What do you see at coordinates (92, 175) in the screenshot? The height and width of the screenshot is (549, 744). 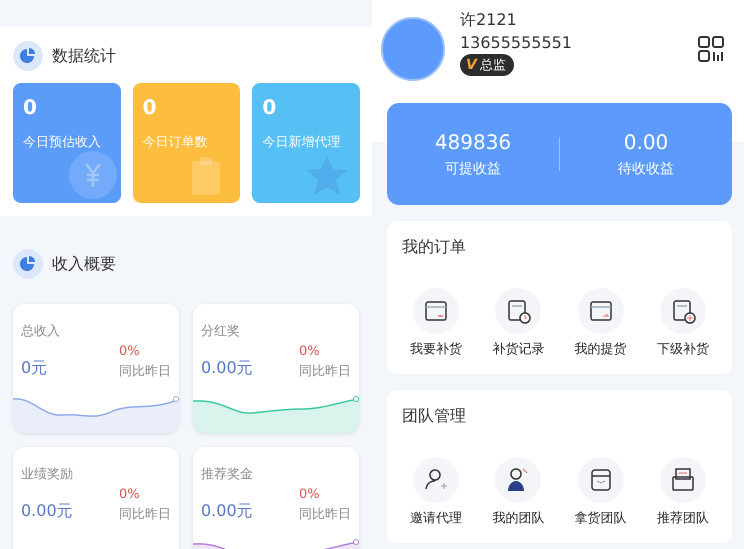 I see `yuan-icon` at bounding box center [92, 175].